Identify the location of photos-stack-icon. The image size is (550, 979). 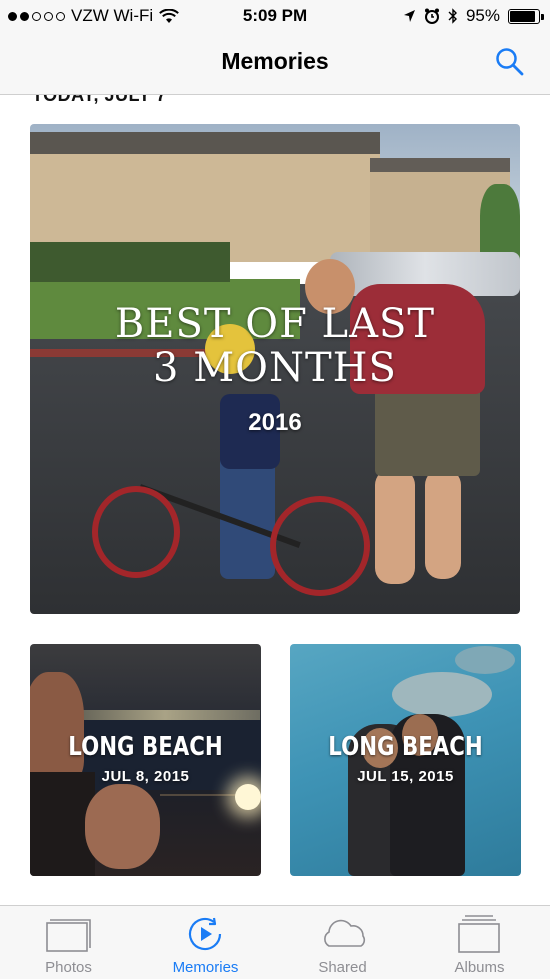
(68, 935).